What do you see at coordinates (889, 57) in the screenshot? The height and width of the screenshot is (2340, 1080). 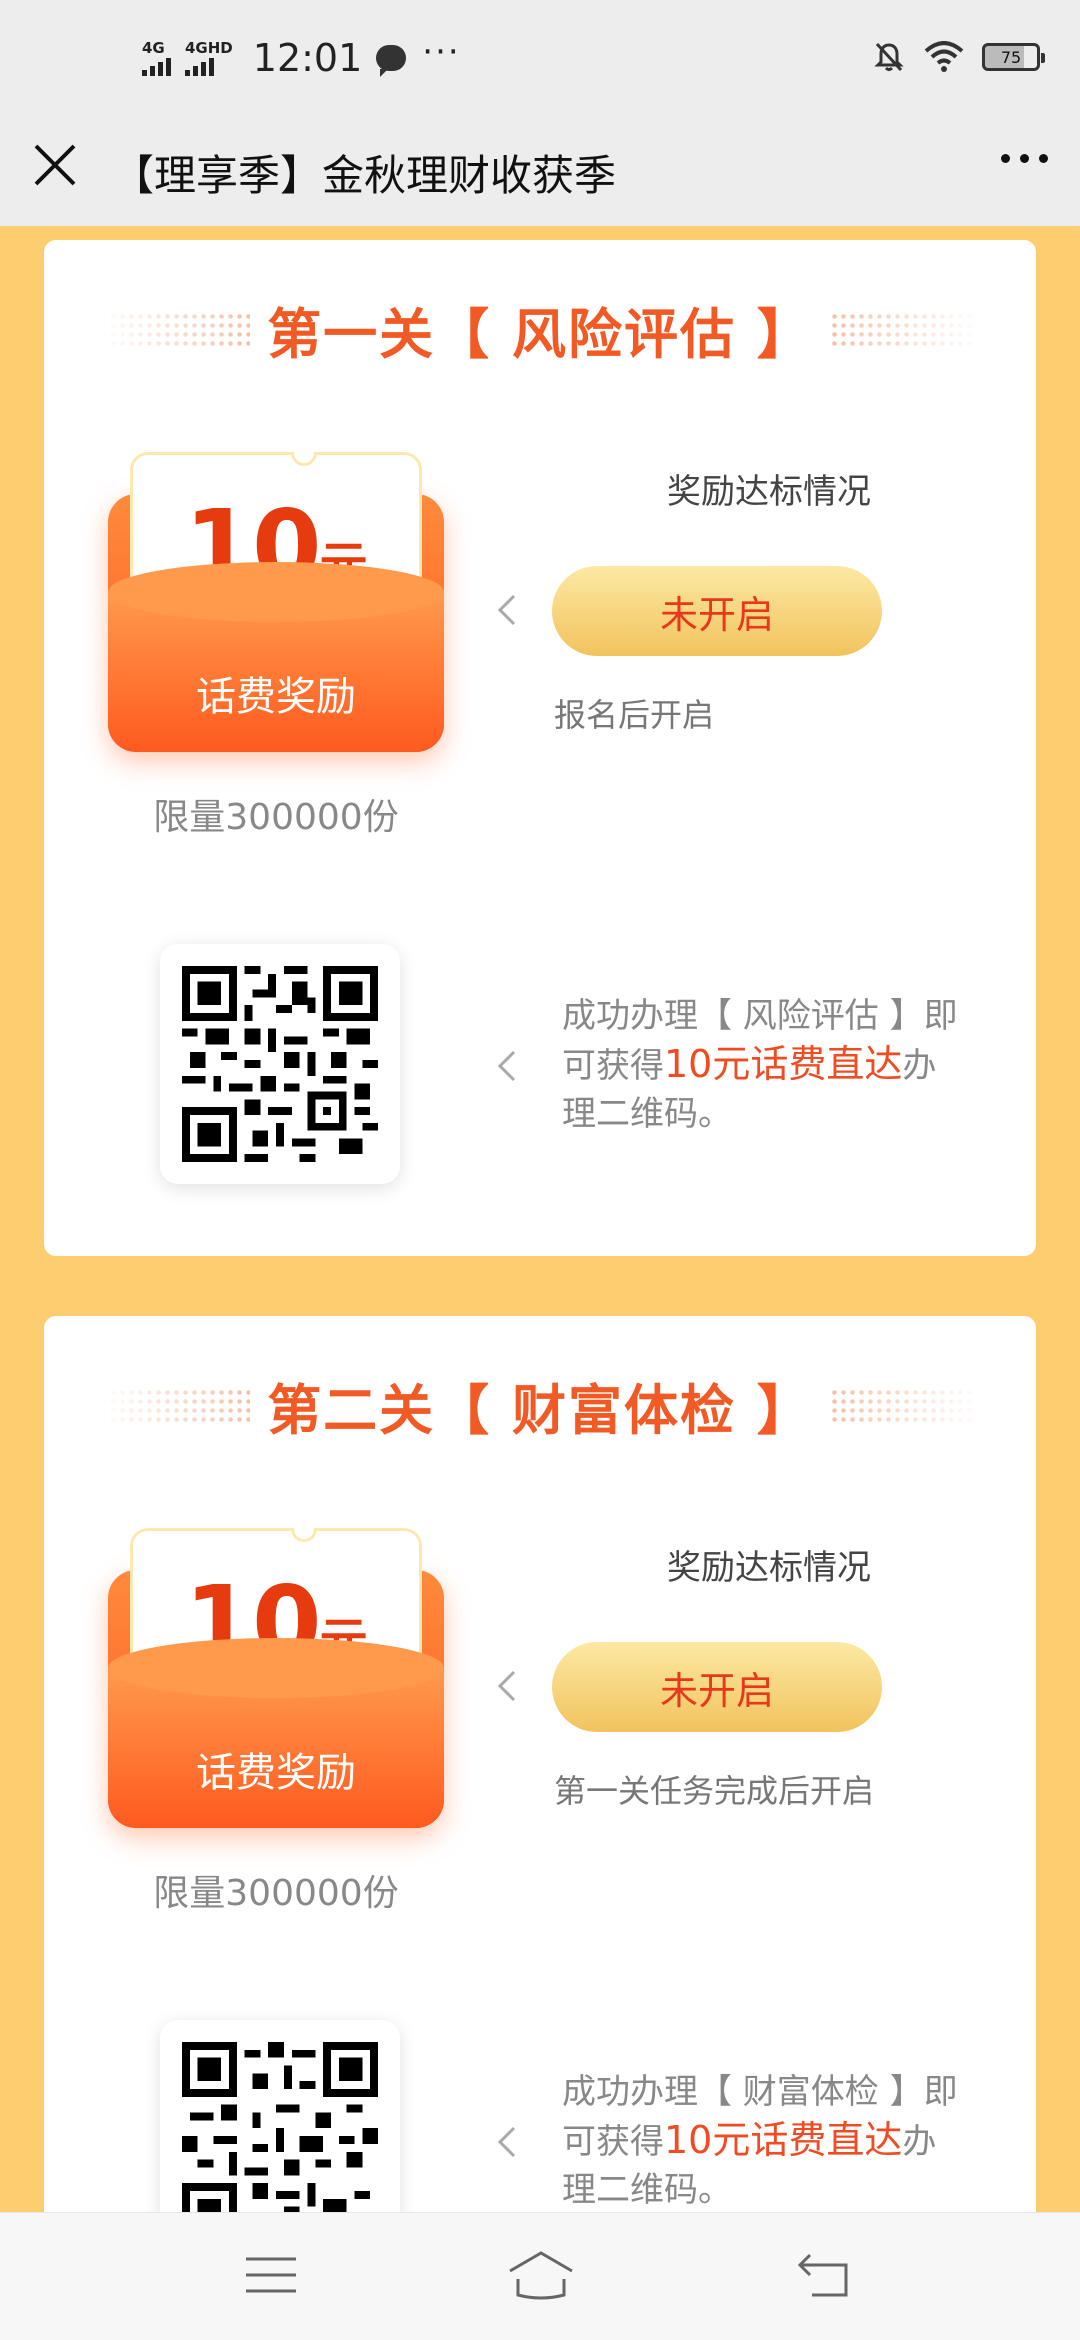 I see `mute-bell-icon` at bounding box center [889, 57].